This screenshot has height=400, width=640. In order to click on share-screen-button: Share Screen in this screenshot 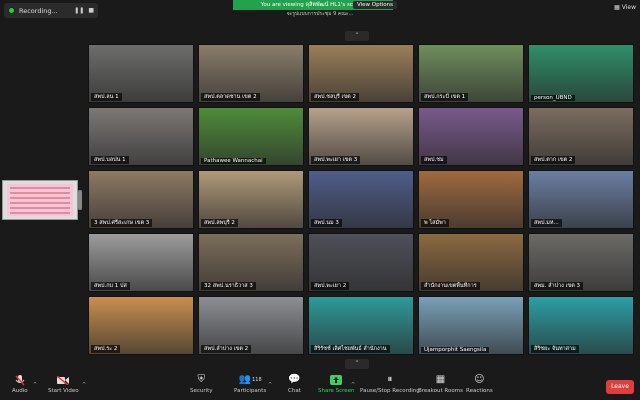, I will do `click(336, 384)`.